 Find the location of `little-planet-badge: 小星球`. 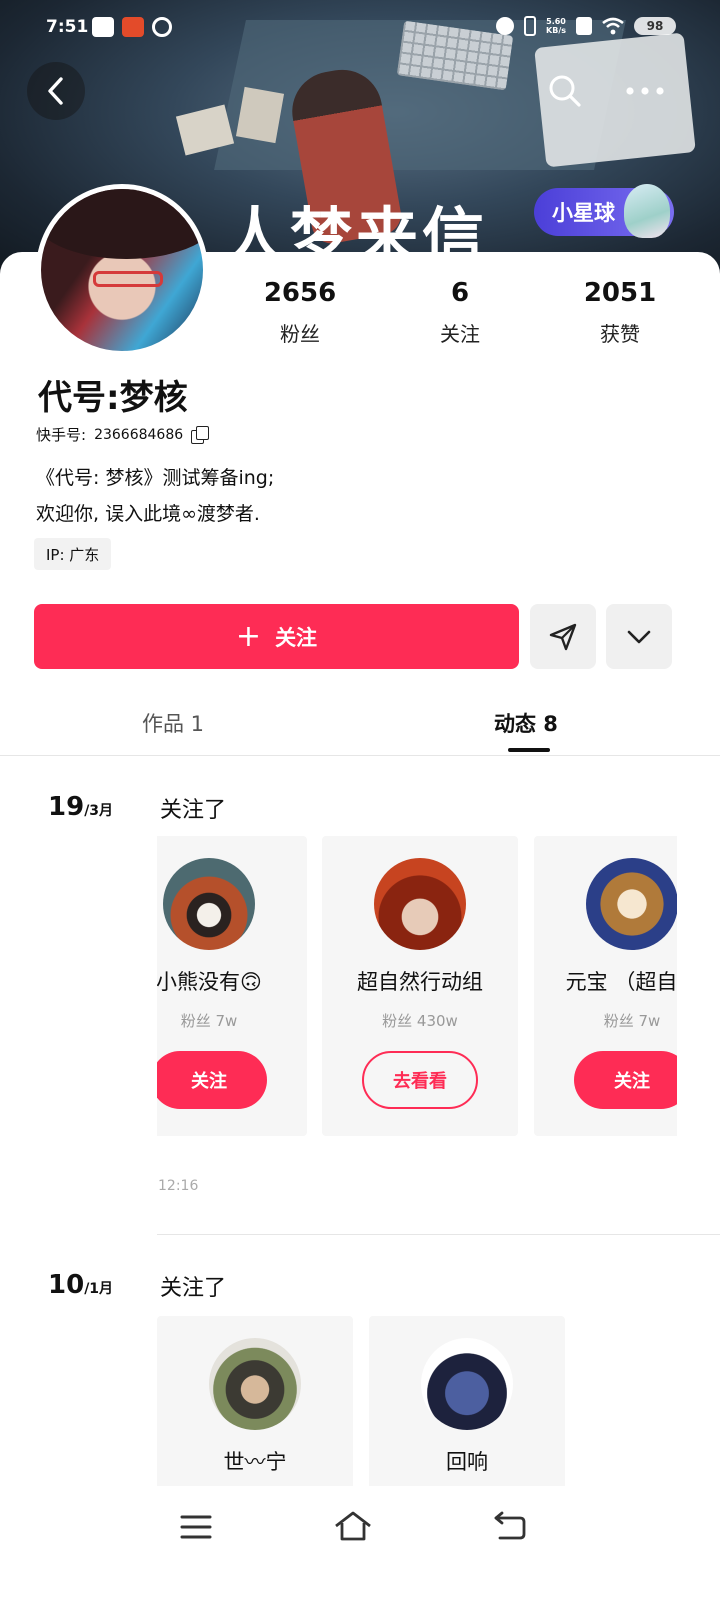

little-planet-badge: 小星球 is located at coordinates (604, 211).